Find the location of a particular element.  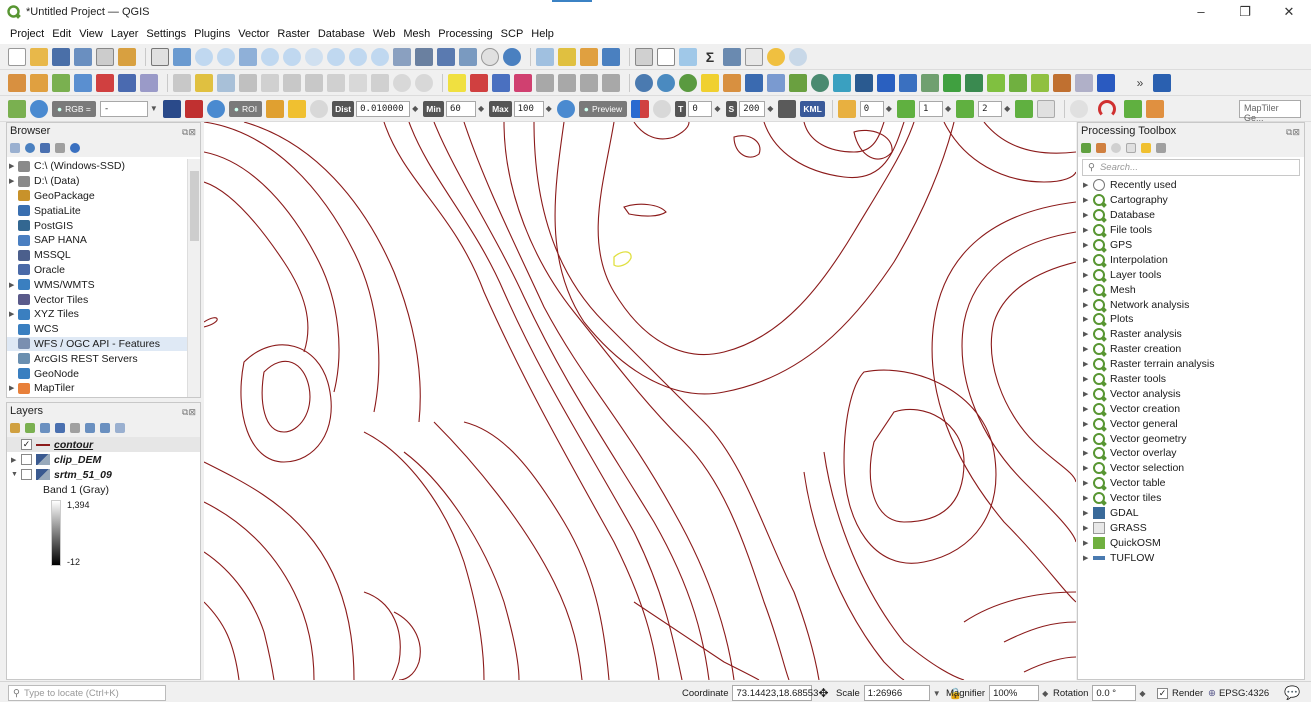

plugin-check3-icon is located at coordinates (1040, 82).